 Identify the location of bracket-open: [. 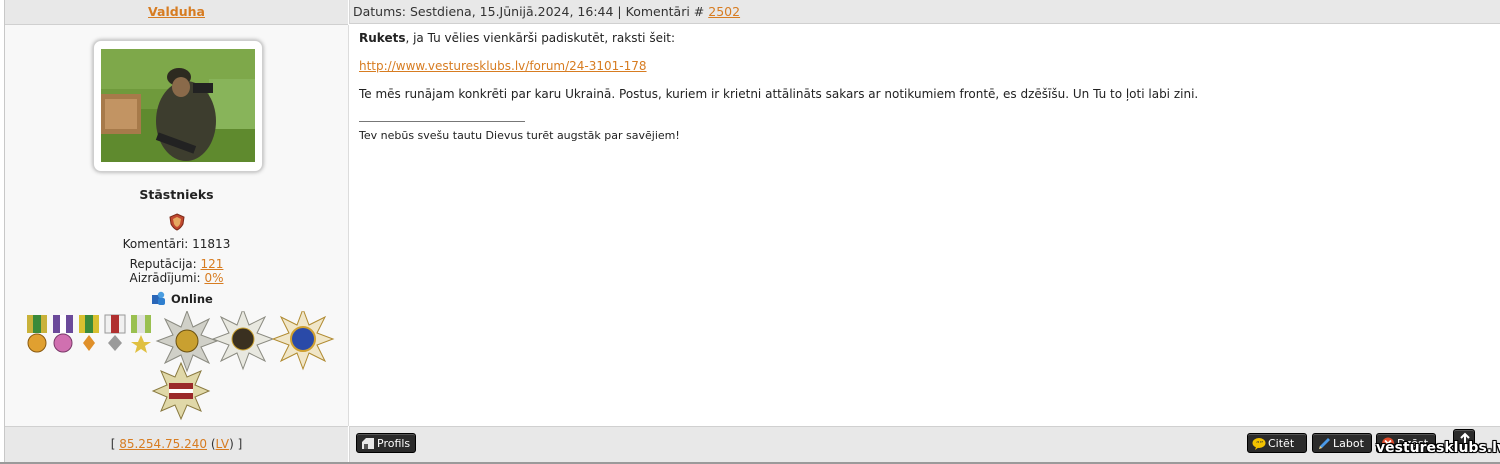
(113, 444).